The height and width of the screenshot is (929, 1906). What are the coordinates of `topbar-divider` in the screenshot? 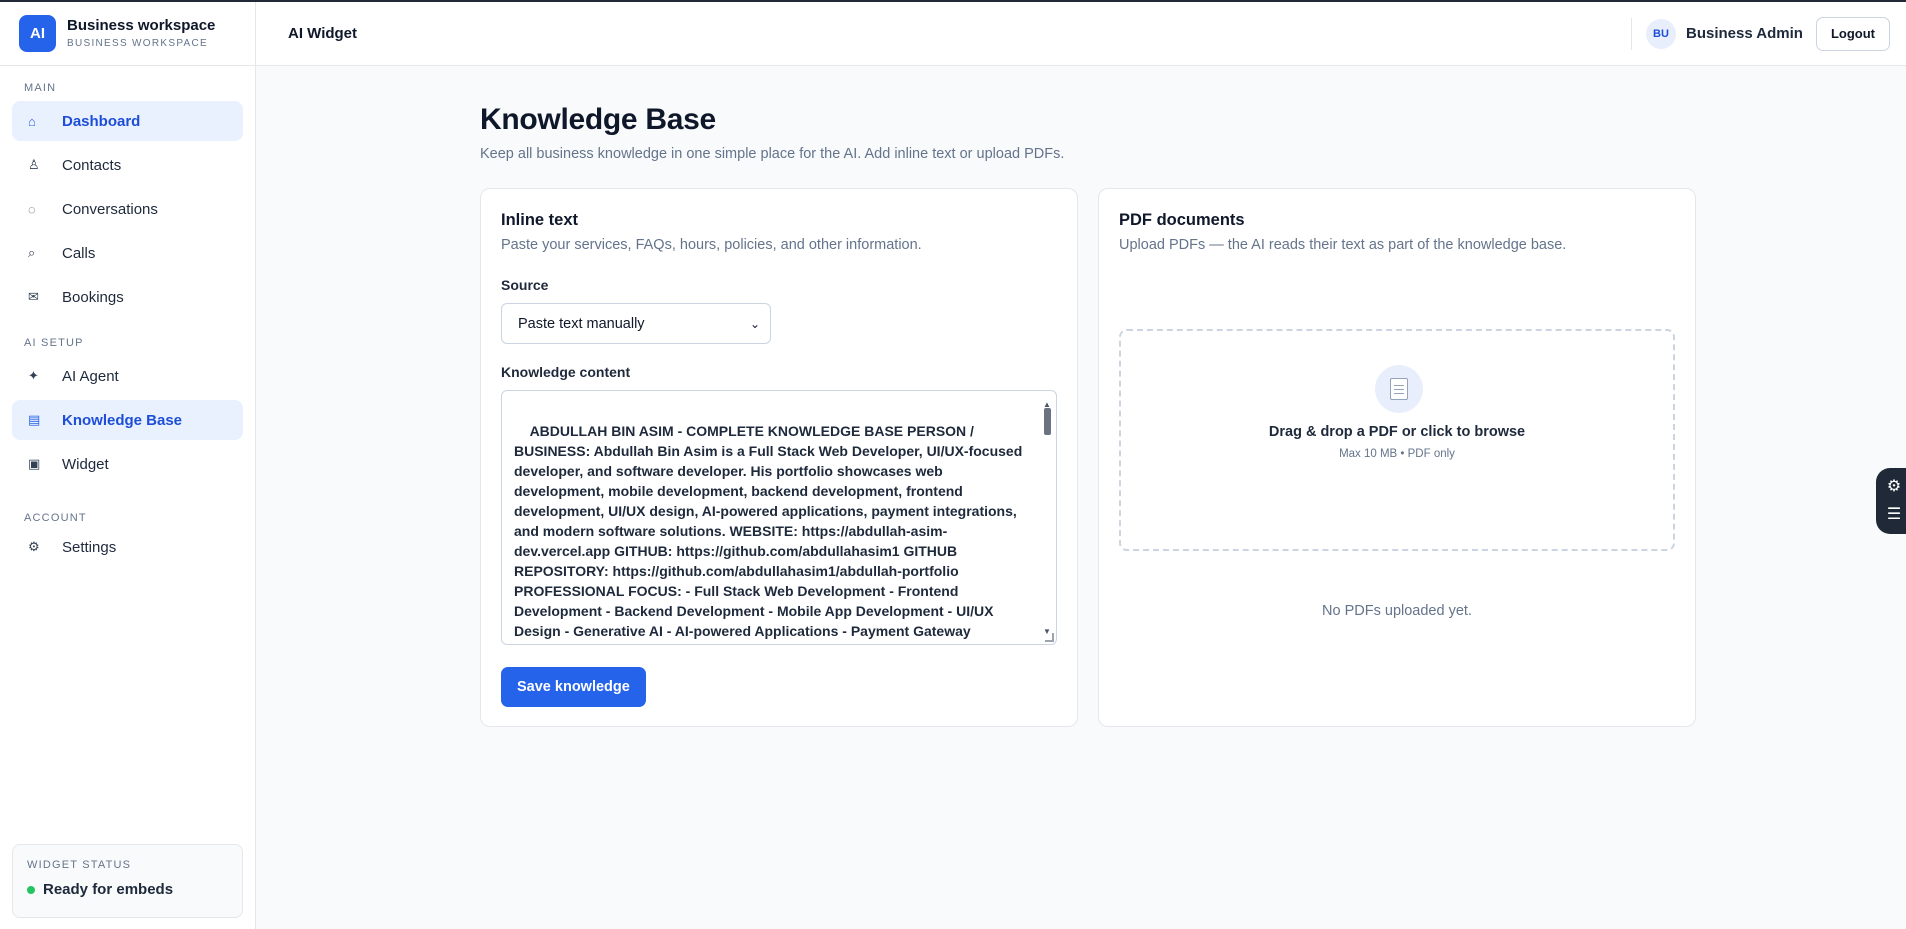 It's located at (1631, 33).